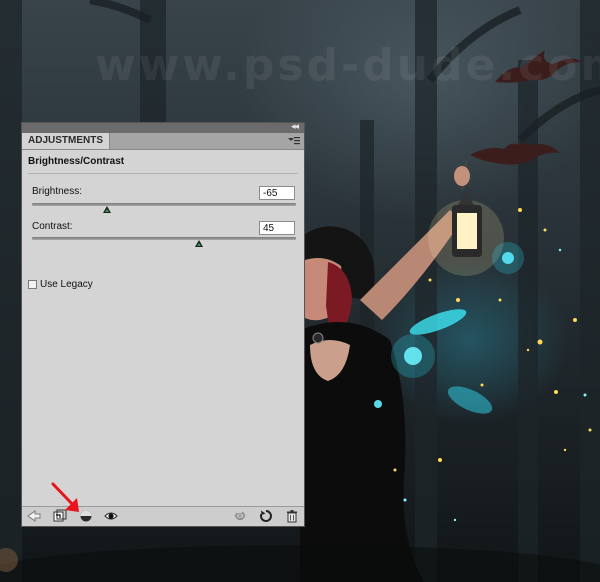 The width and height of the screenshot is (600, 582). I want to click on adjustment-title: Brightness/Contrast, so click(76, 161).